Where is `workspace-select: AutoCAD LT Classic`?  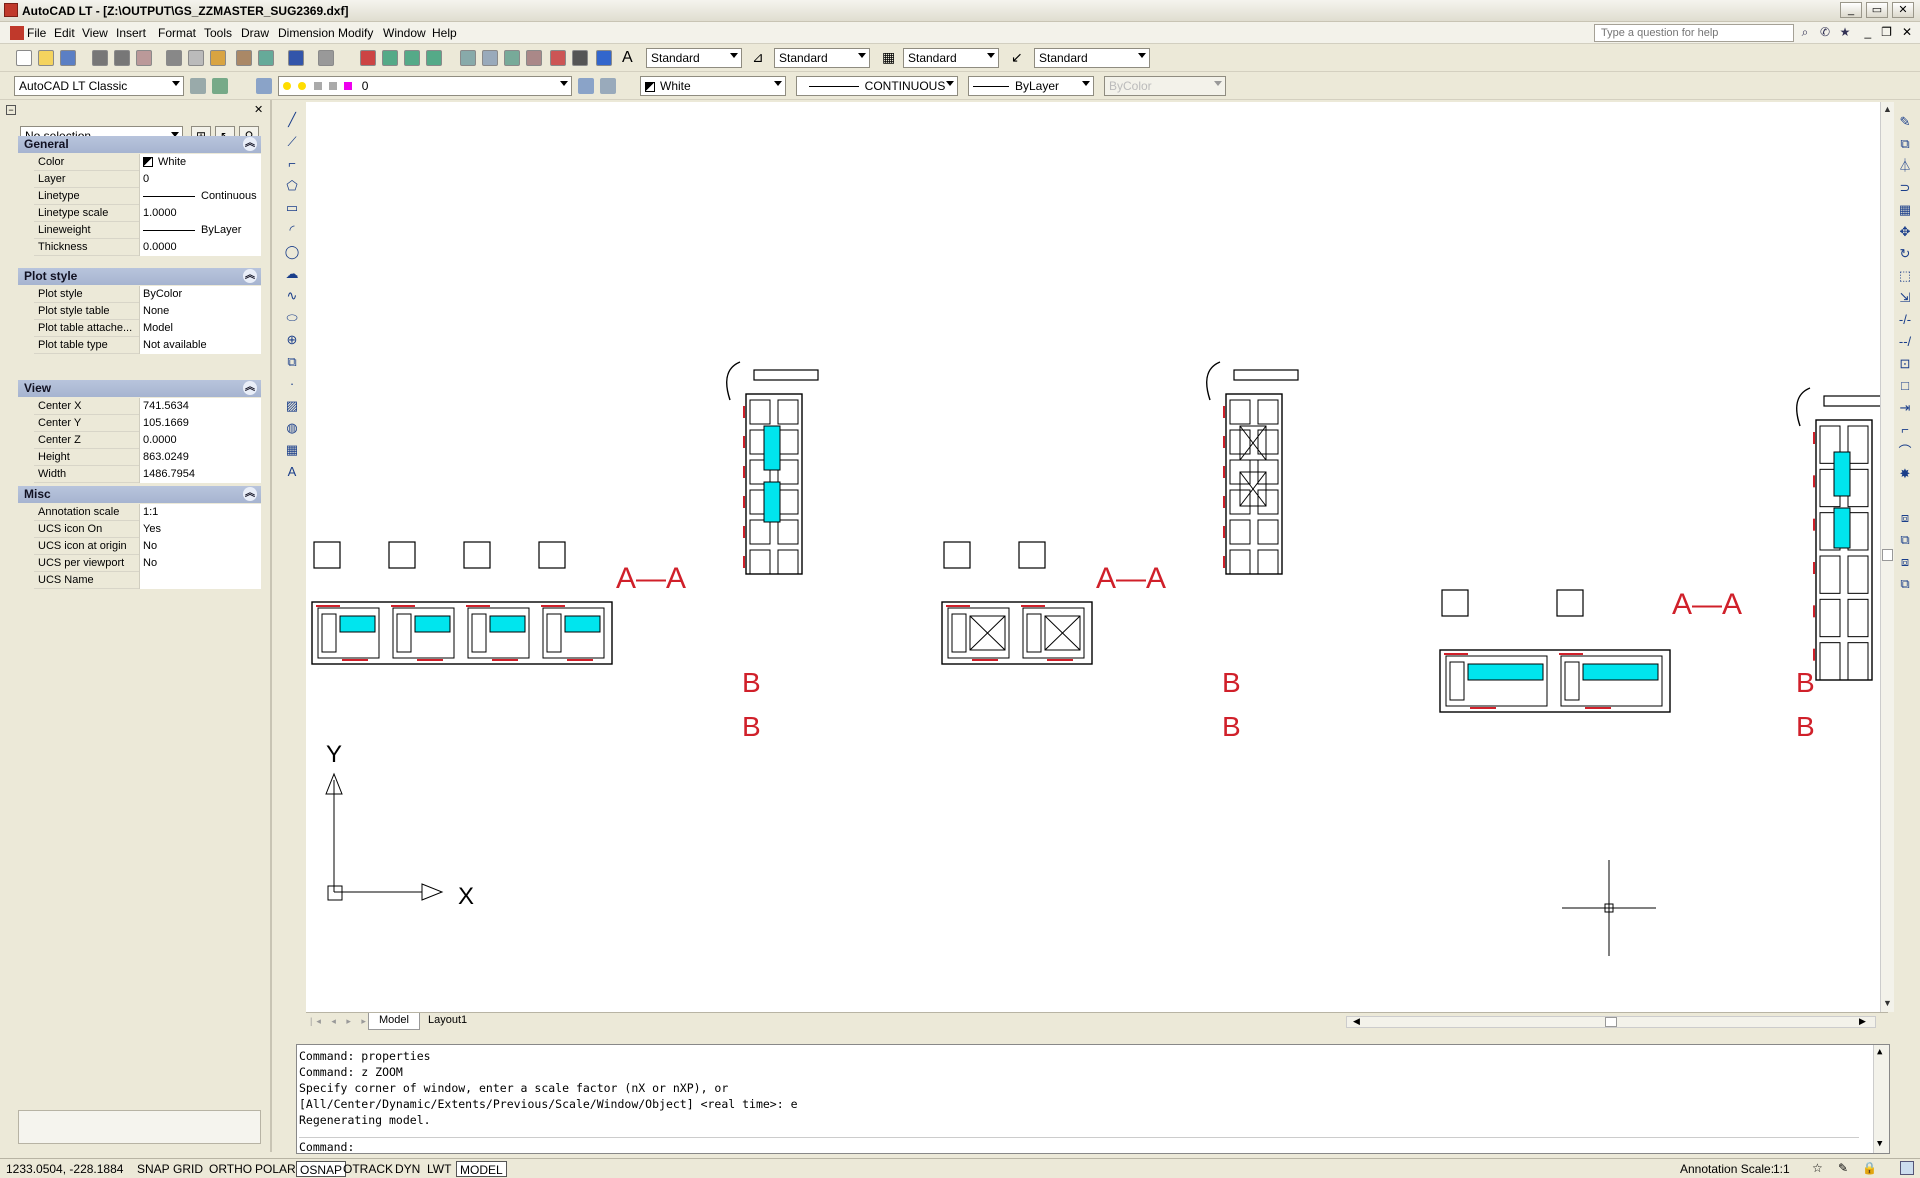
workspace-select: AutoCAD LT Classic is located at coordinates (99, 86).